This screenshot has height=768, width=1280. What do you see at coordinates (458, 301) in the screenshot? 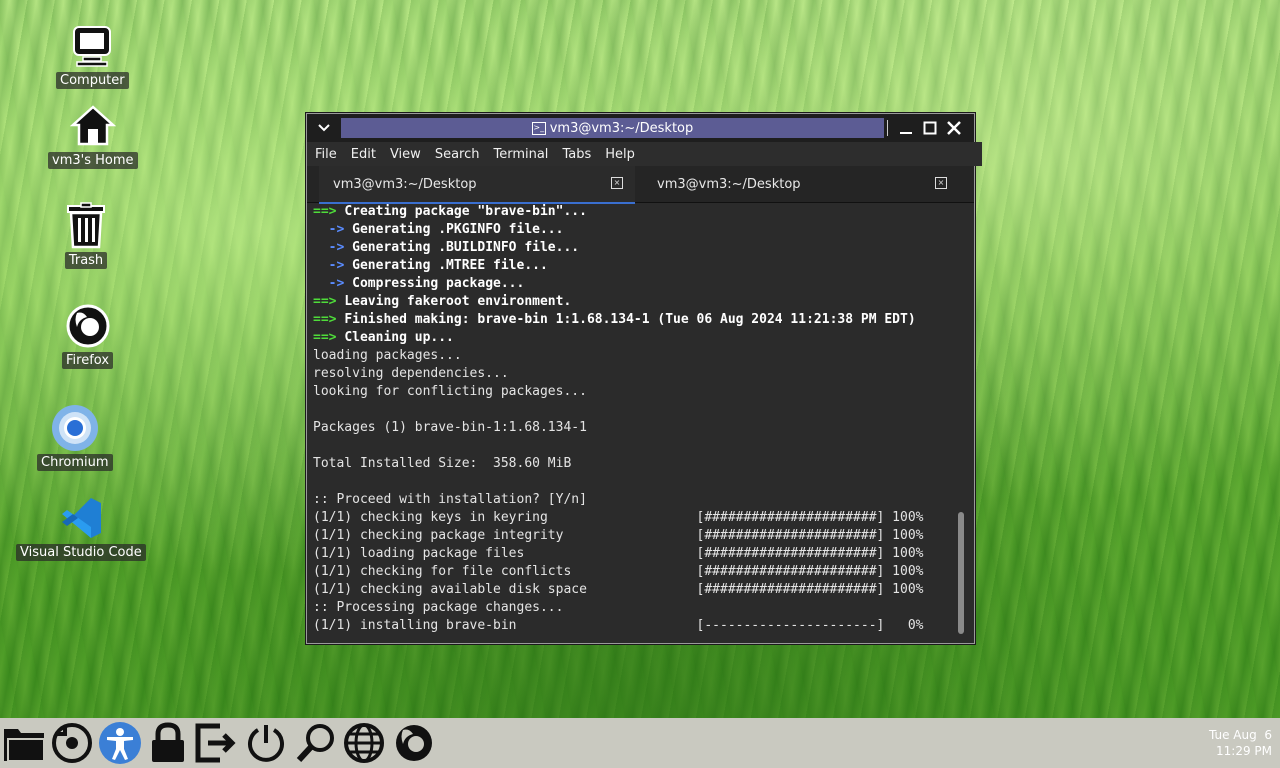
I see `terminal-line-text: Leaving fakeroot environment.` at bounding box center [458, 301].